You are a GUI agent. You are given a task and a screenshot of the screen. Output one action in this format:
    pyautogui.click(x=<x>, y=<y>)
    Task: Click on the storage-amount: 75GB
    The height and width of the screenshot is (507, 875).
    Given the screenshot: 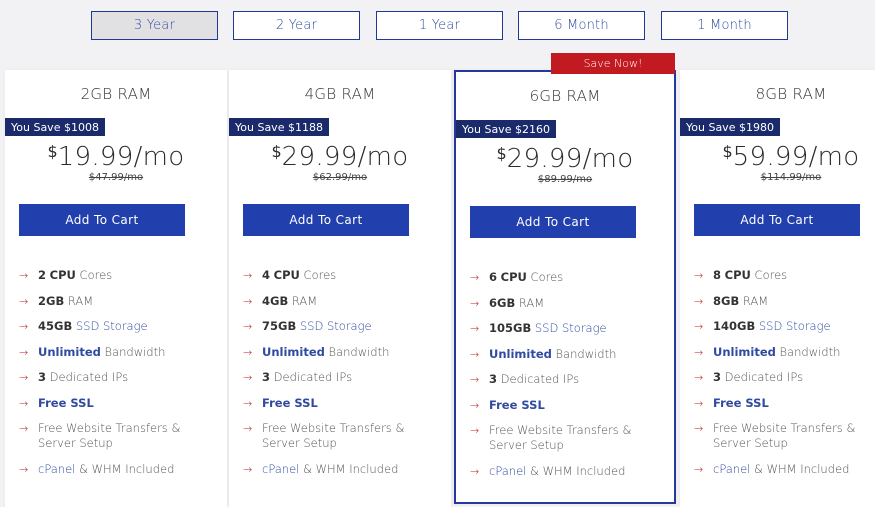 What is the action you would take?
    pyautogui.click(x=279, y=326)
    